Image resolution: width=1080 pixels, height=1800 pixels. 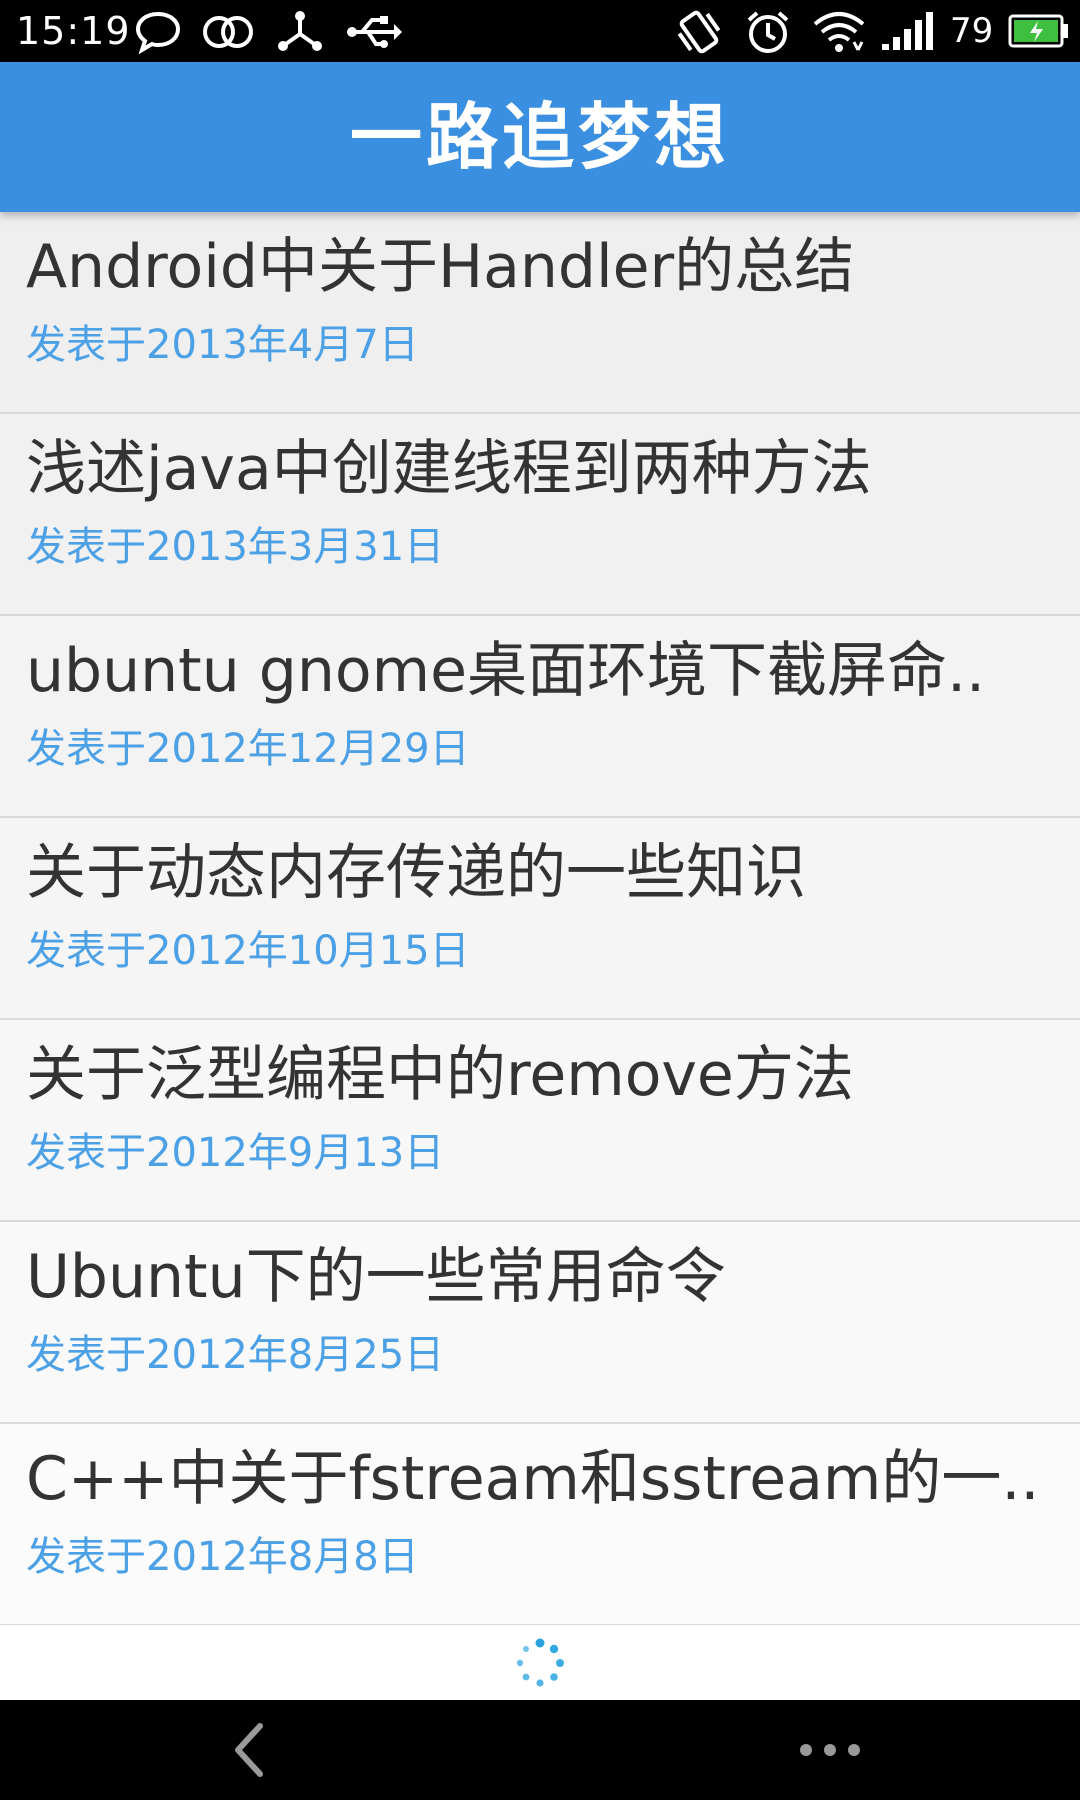 What do you see at coordinates (449, 469) in the screenshot?
I see `post-title: 浅述java中创建线程到两种方法` at bounding box center [449, 469].